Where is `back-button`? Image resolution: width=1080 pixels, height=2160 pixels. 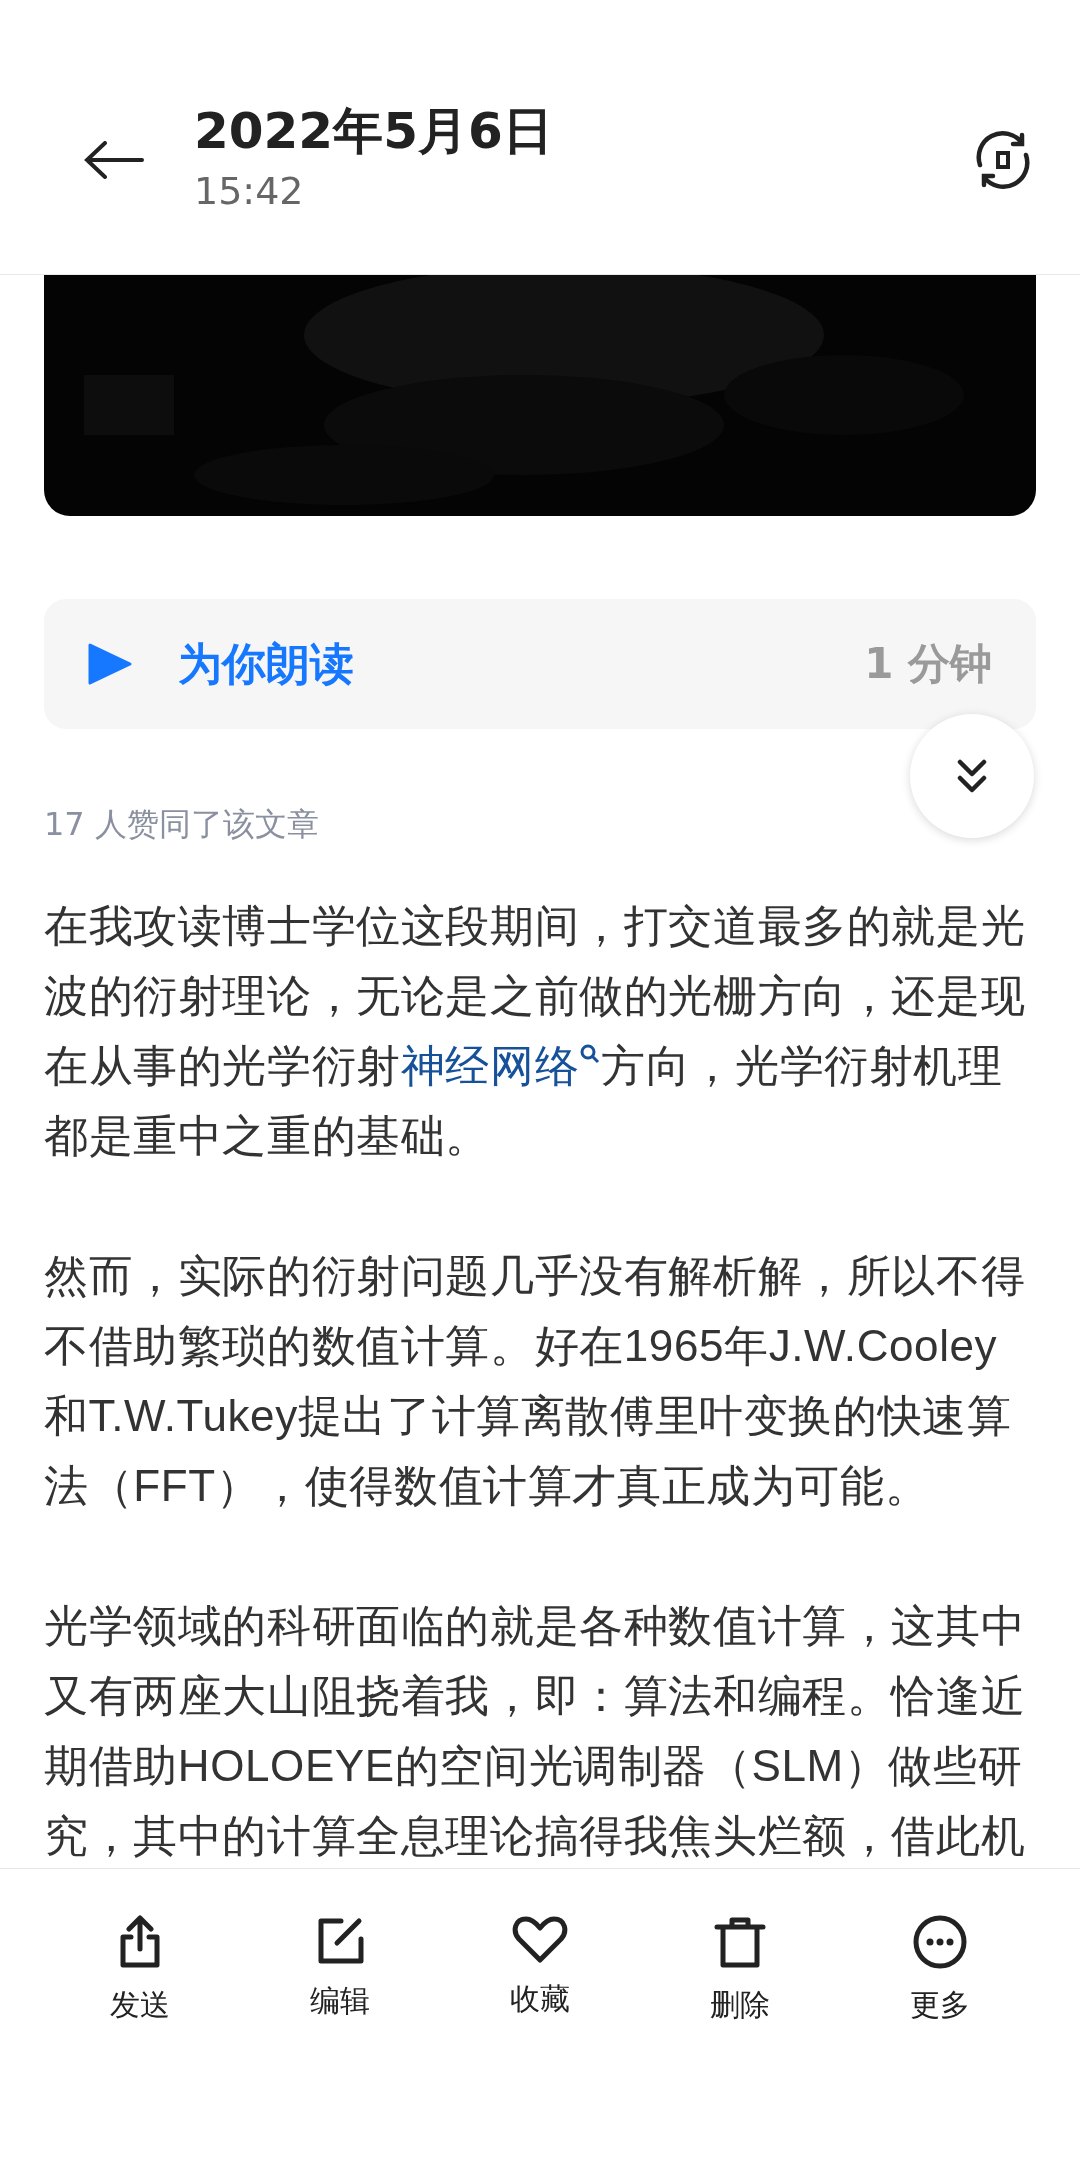 back-button is located at coordinates (114, 160).